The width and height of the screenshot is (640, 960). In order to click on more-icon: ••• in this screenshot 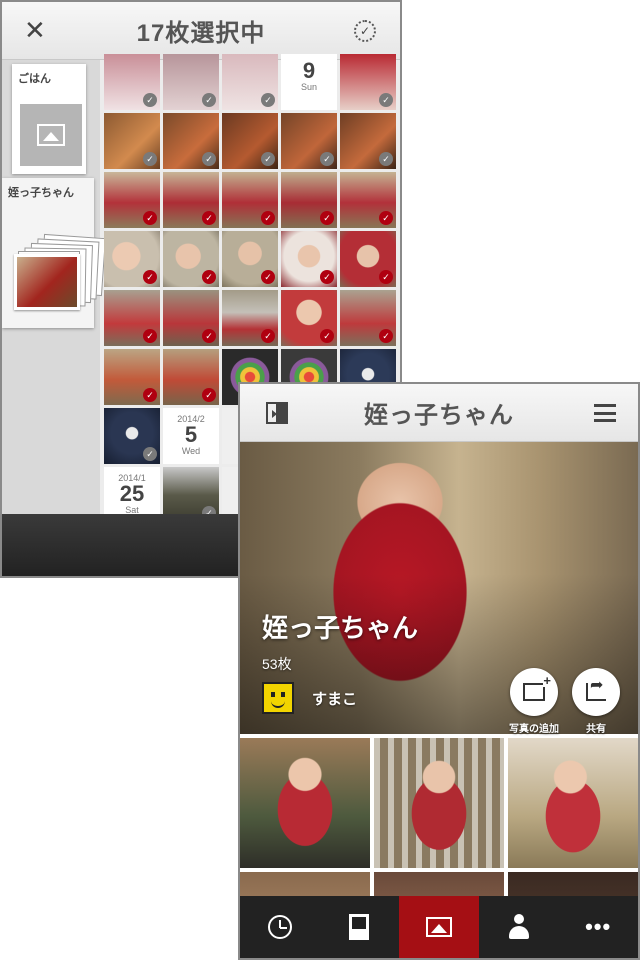, I will do `click(598, 926)`.